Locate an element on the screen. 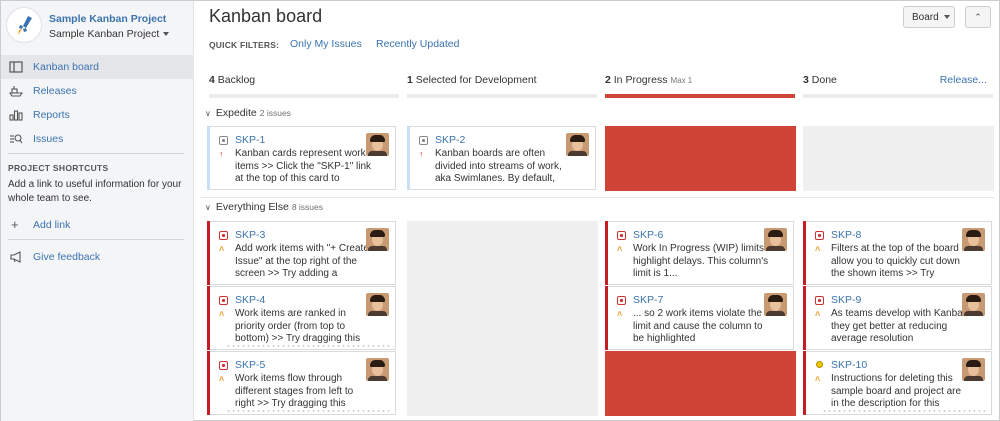 This screenshot has width=1000, height=421. column-wip-limit: Max 1 is located at coordinates (681, 80).